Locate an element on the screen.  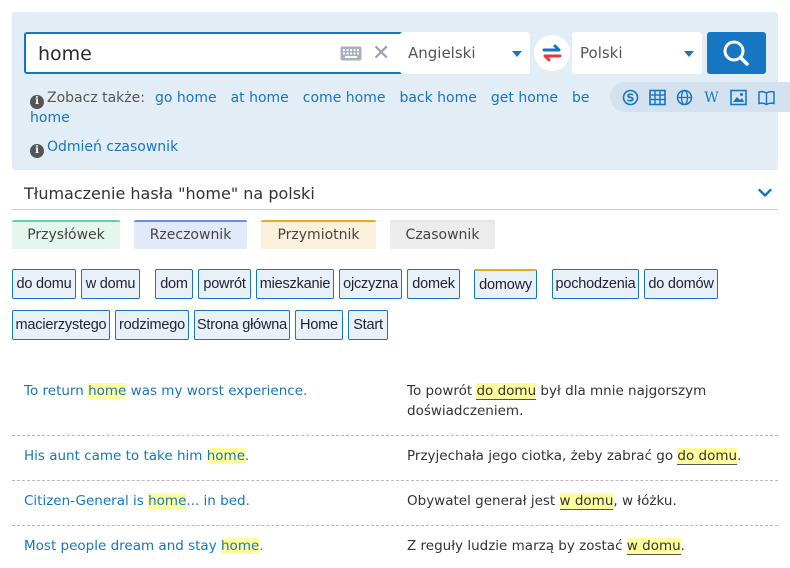
example-source: His aunt came to take him home. is located at coordinates (136, 456).